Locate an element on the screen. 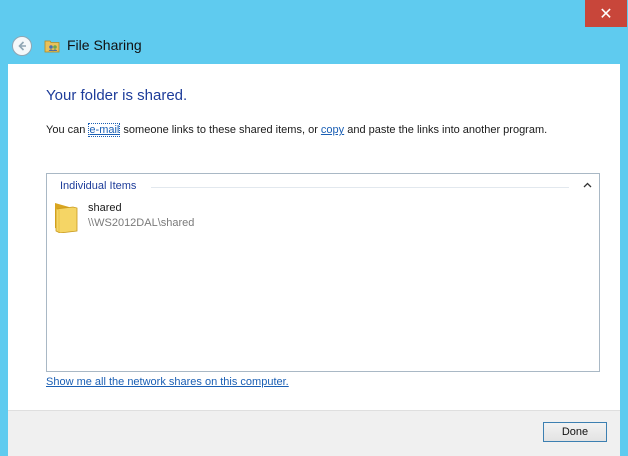 The height and width of the screenshot is (456, 628). folder-icon is located at coordinates (66, 218).